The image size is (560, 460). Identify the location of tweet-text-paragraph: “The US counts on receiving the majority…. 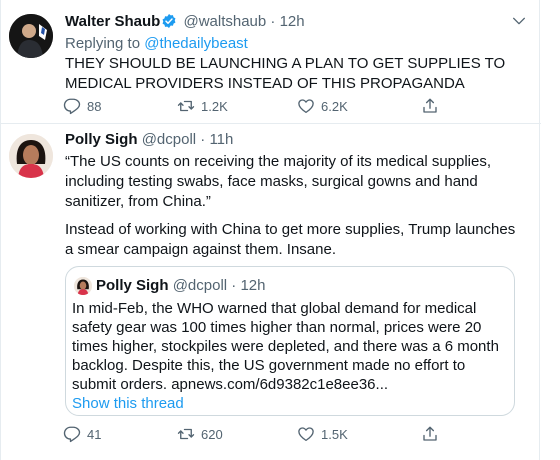
(278, 181).